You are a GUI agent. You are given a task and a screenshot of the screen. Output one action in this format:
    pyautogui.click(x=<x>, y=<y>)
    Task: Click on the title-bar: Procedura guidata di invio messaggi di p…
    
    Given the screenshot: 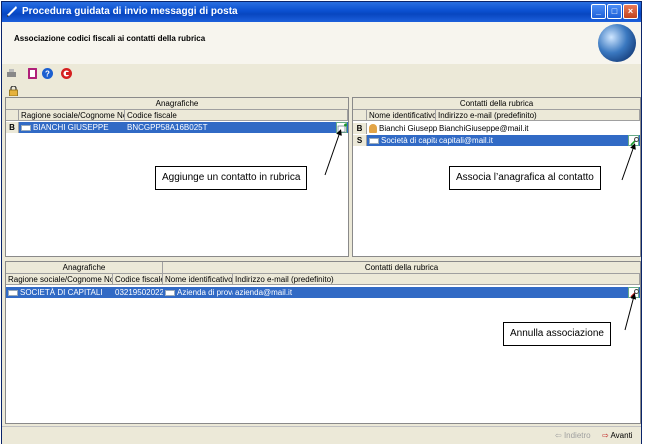 What is the action you would take?
    pyautogui.click(x=321, y=12)
    